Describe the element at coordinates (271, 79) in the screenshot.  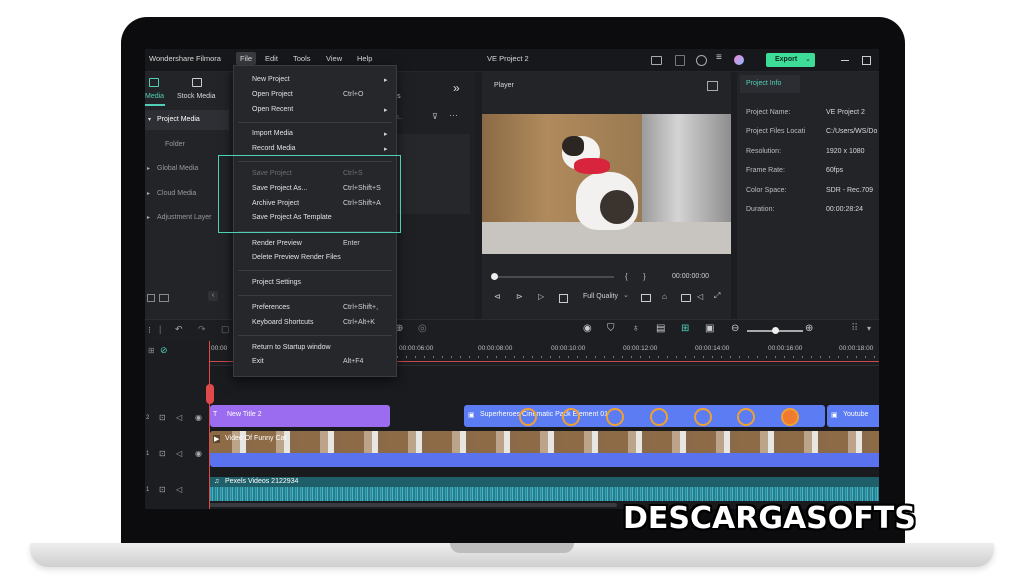
I see `menu-new-project: New Project` at that location.